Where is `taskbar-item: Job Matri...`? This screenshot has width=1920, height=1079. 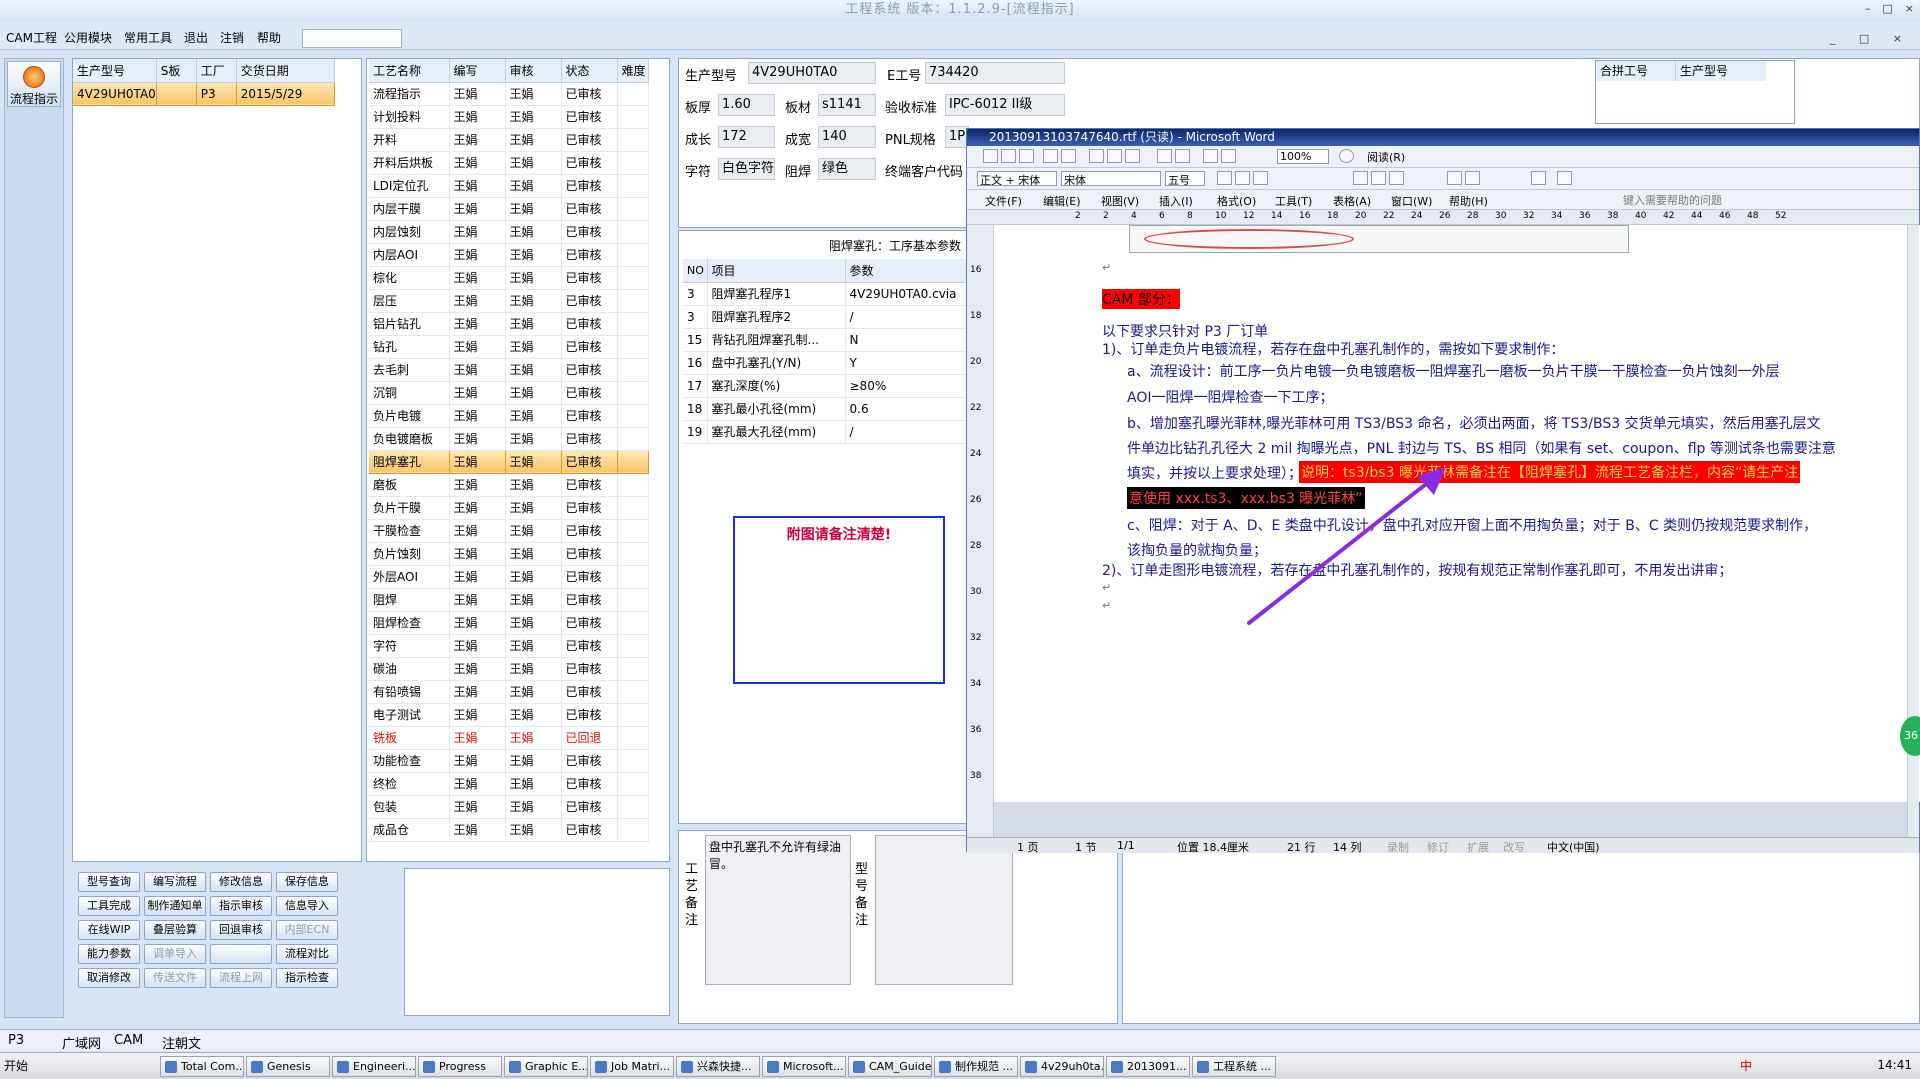
taskbar-item: Job Matri... is located at coordinates (632, 1066).